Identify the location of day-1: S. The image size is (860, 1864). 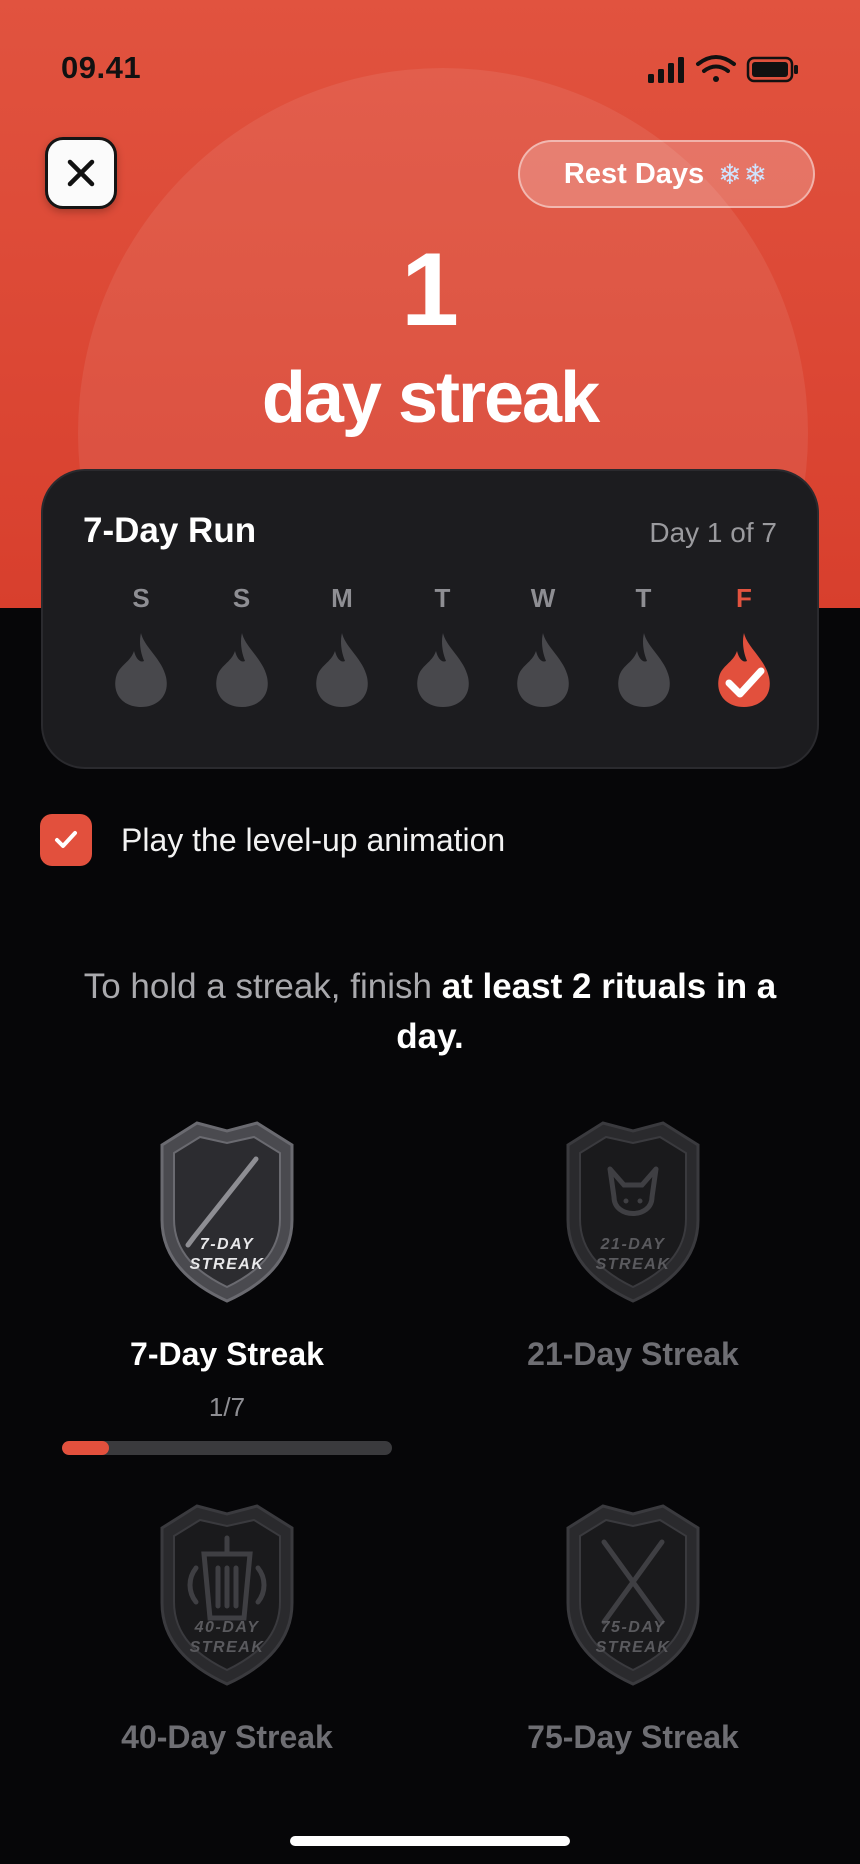
(242, 648).